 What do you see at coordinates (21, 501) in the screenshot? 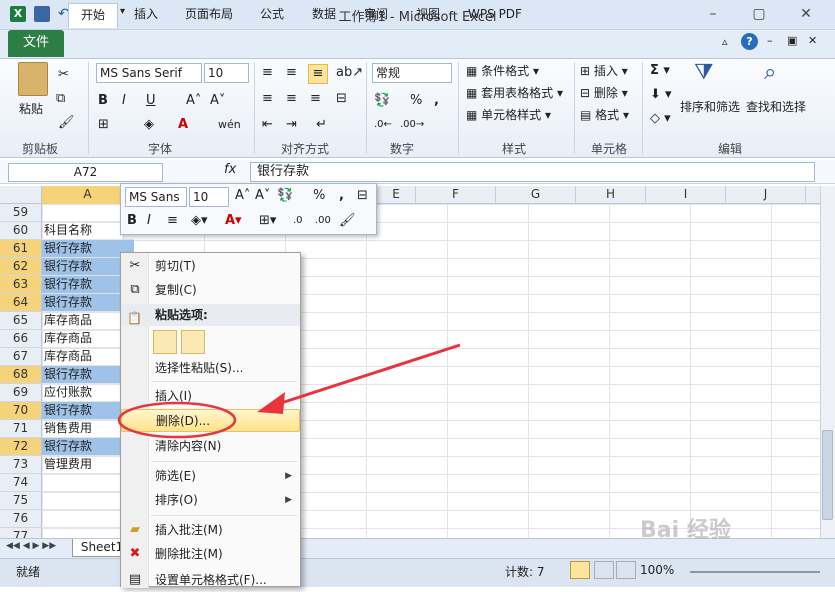
I see `row-header: 75` at bounding box center [21, 501].